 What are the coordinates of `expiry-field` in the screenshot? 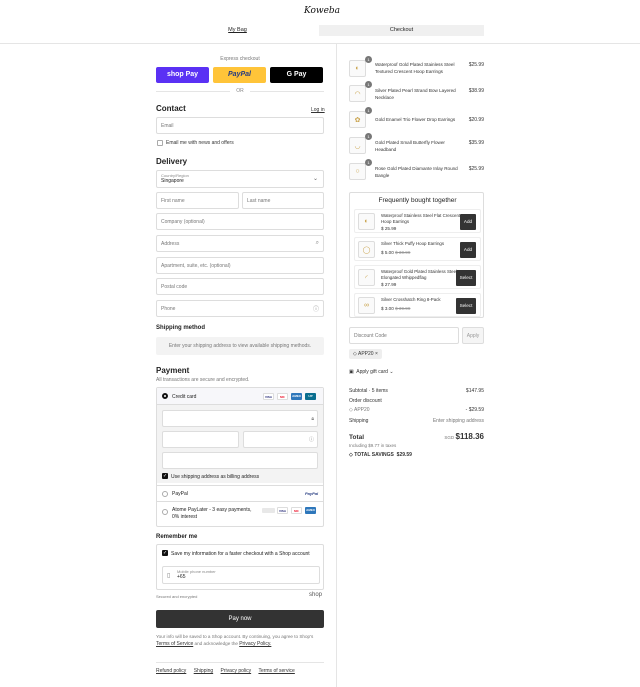 It's located at (200, 439).